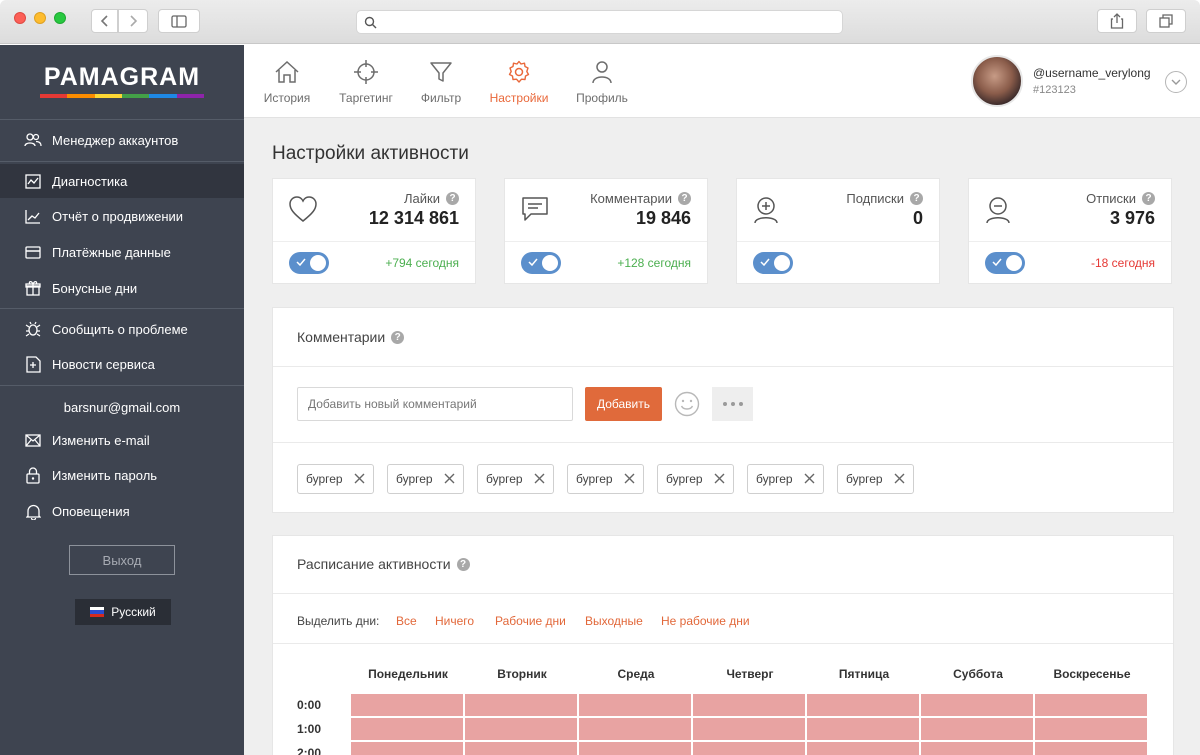  Describe the element at coordinates (1117, 21) in the screenshot. I see `share-button` at that location.